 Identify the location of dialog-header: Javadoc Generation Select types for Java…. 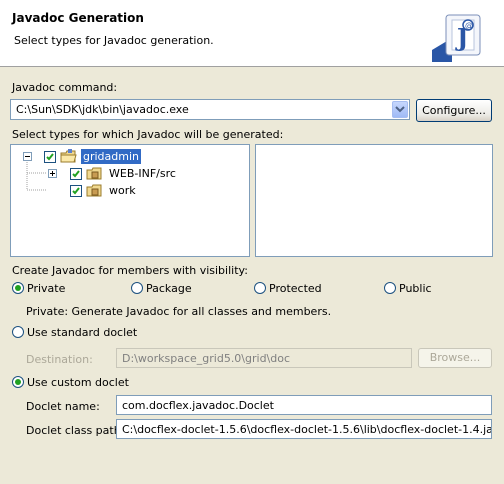
(252, 33).